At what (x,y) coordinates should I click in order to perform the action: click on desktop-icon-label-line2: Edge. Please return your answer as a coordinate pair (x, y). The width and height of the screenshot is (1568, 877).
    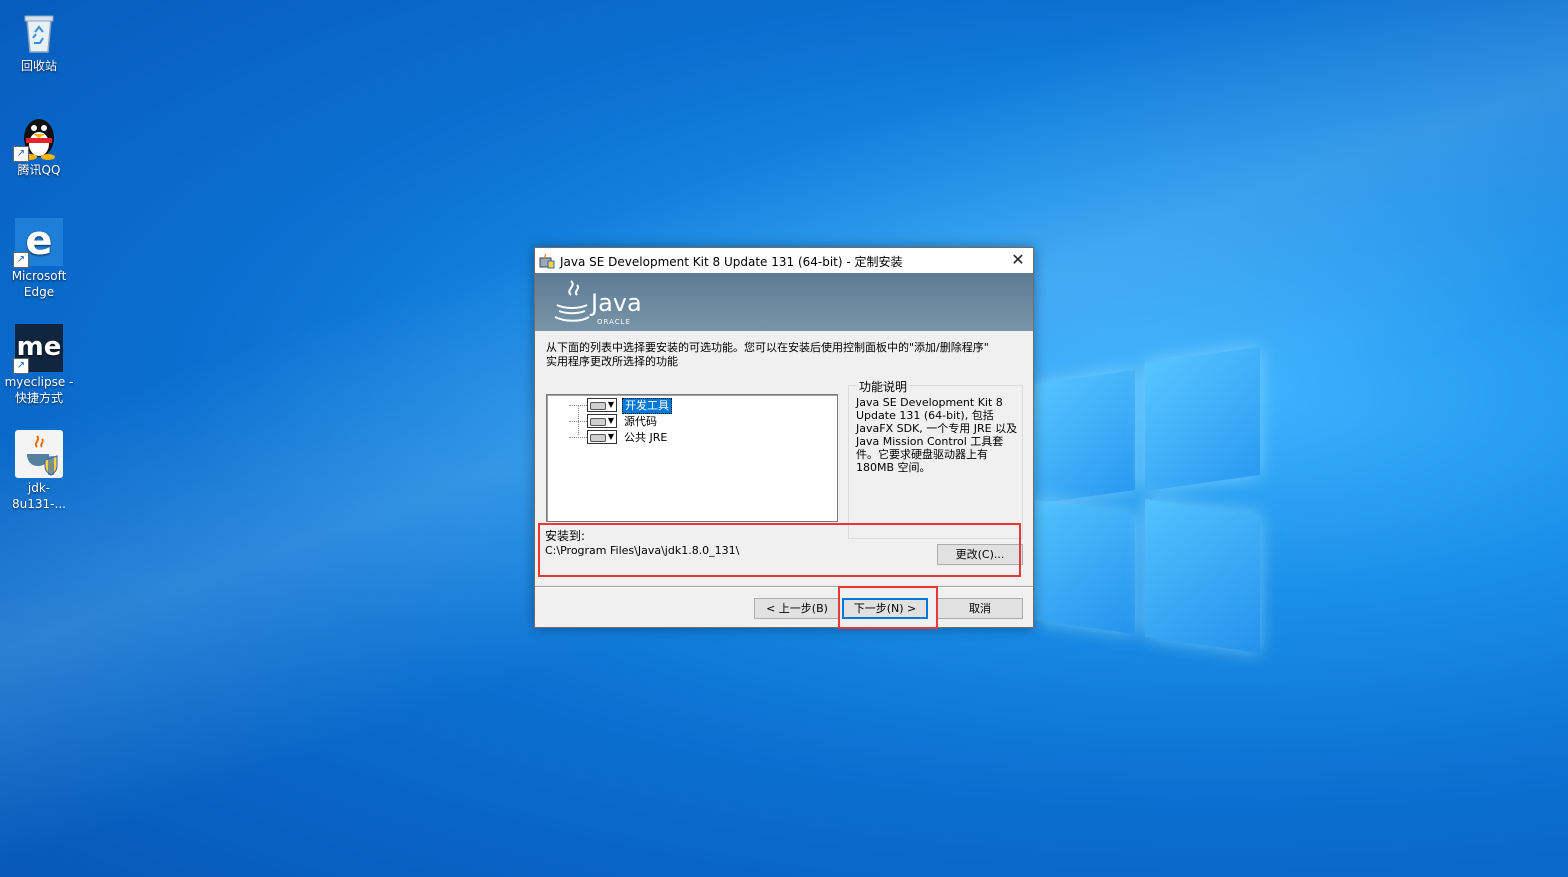
    Looking at the image, I should click on (39, 292).